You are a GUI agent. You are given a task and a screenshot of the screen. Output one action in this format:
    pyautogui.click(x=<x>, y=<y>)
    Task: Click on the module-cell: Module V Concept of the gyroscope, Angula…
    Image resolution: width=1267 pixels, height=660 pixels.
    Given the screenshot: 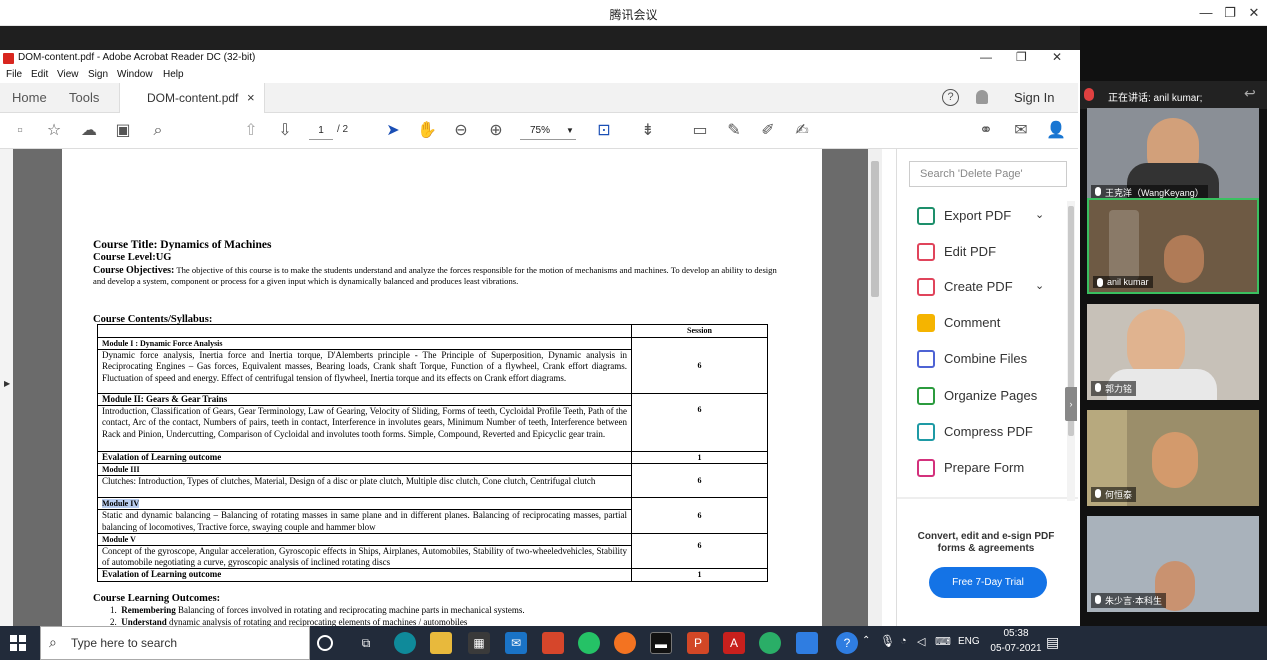 What is the action you would take?
    pyautogui.click(x=364, y=551)
    